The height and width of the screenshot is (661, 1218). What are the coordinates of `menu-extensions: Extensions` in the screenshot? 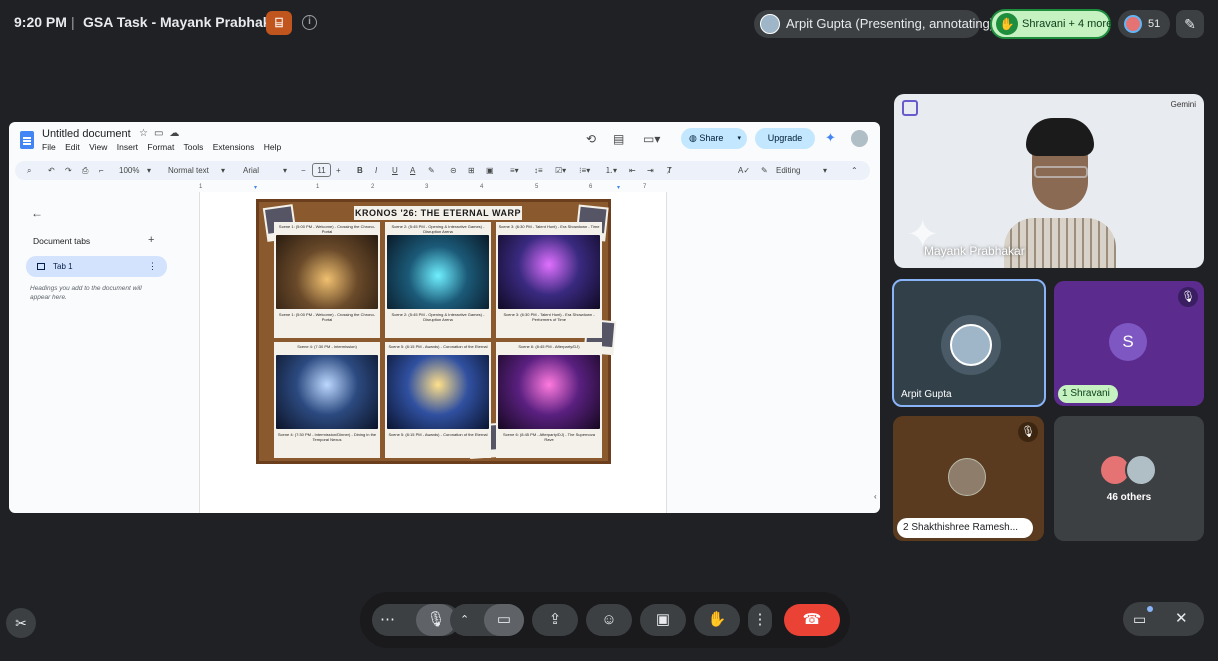 It's located at (234, 147).